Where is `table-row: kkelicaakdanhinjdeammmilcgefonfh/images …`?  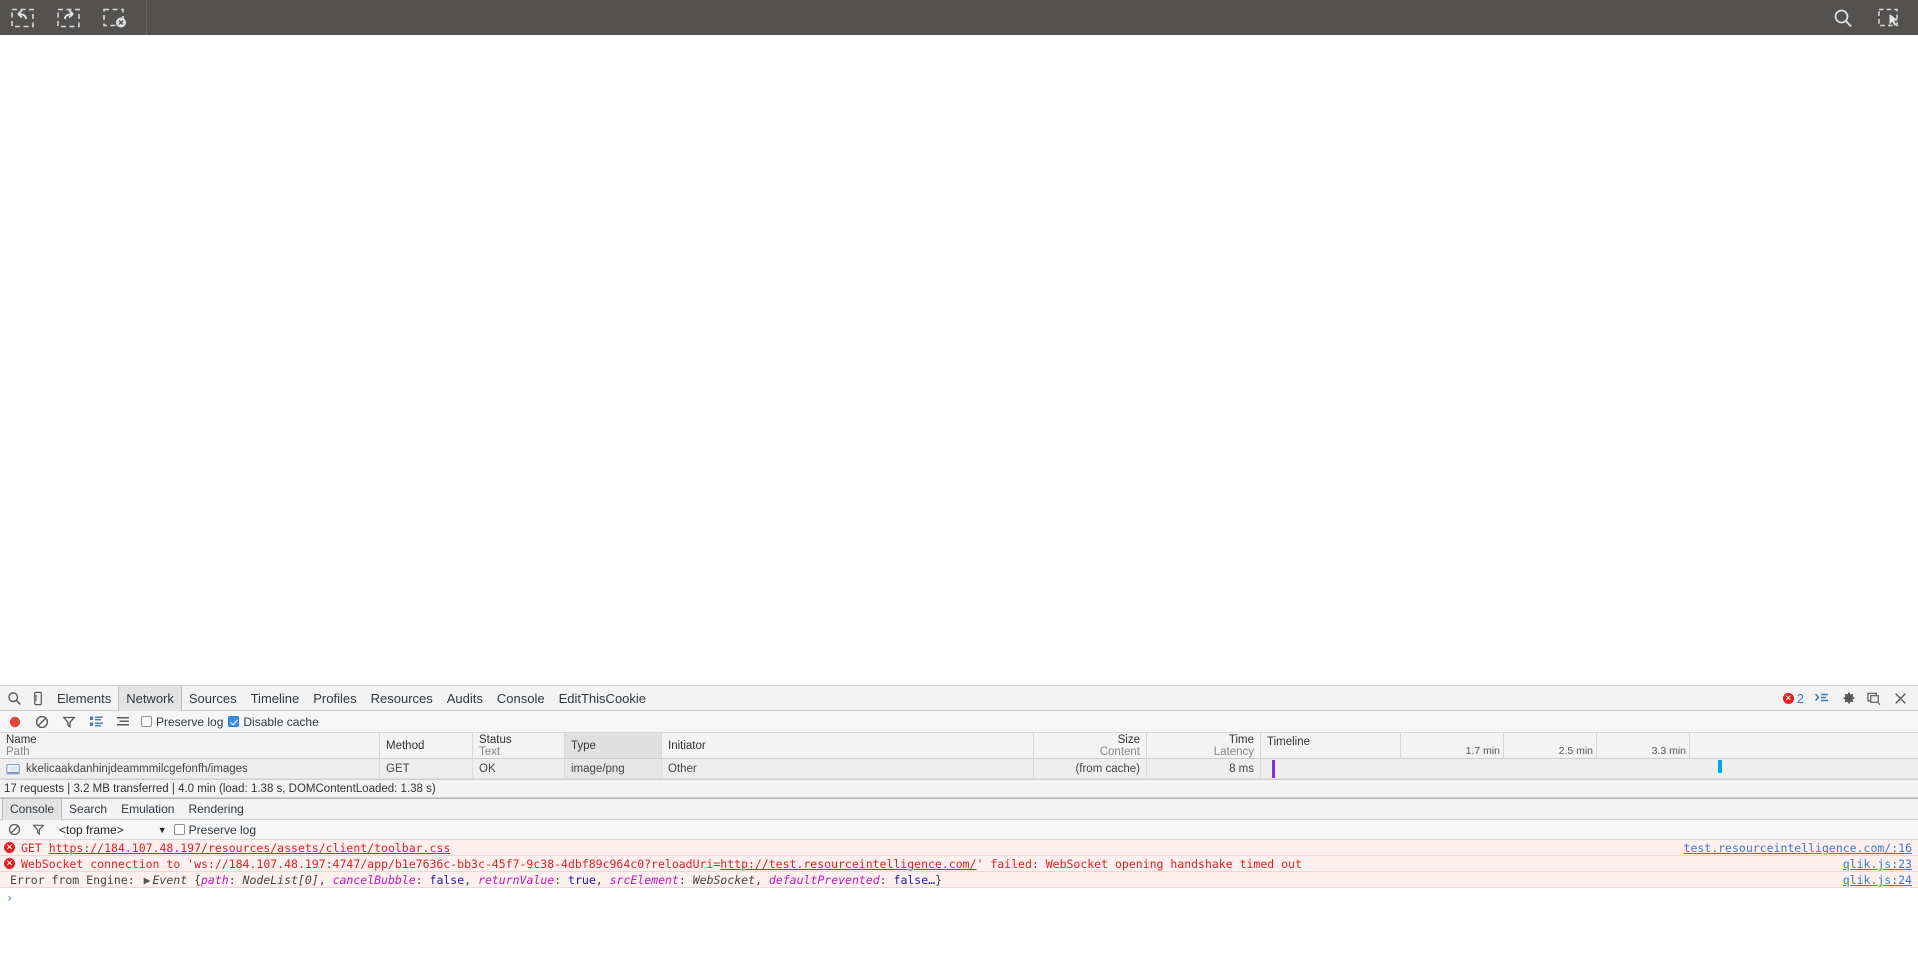 table-row: kkelicaakdanhinjdeammmilcgefonfh/images … is located at coordinates (959, 769).